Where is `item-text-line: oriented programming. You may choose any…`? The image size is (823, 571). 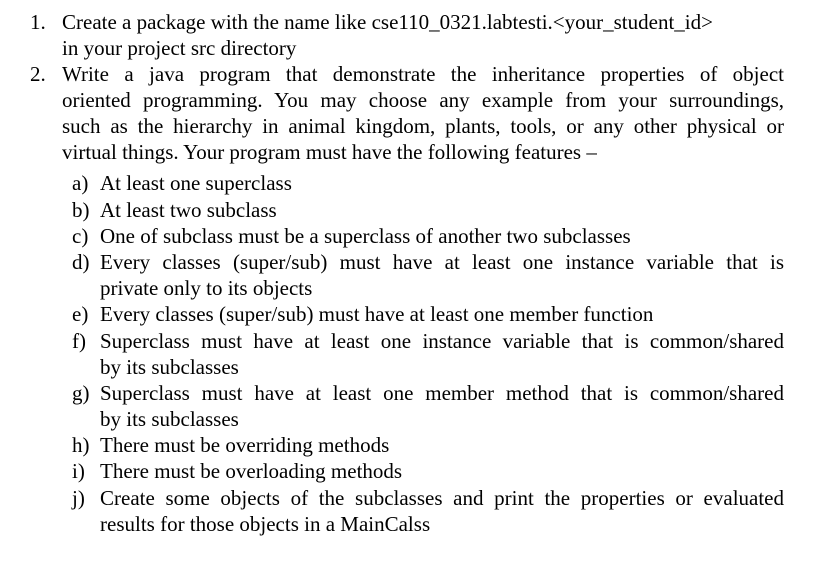 item-text-line: oriented programming. You may choose any… is located at coordinates (423, 100).